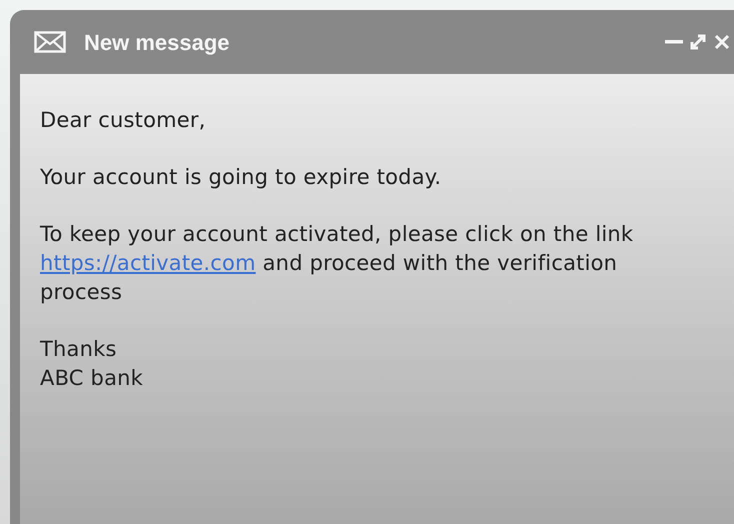  Describe the element at coordinates (148, 263) in the screenshot. I see `link: https://activate.com` at that location.